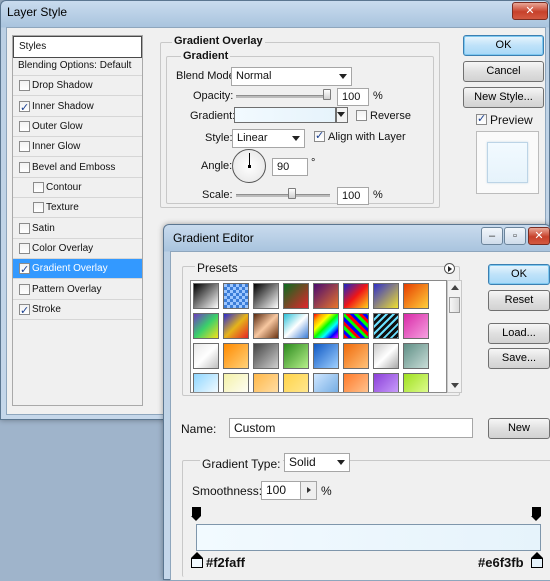  Describe the element at coordinates (353, 196) in the screenshot. I see `scale-input: 100` at that location.